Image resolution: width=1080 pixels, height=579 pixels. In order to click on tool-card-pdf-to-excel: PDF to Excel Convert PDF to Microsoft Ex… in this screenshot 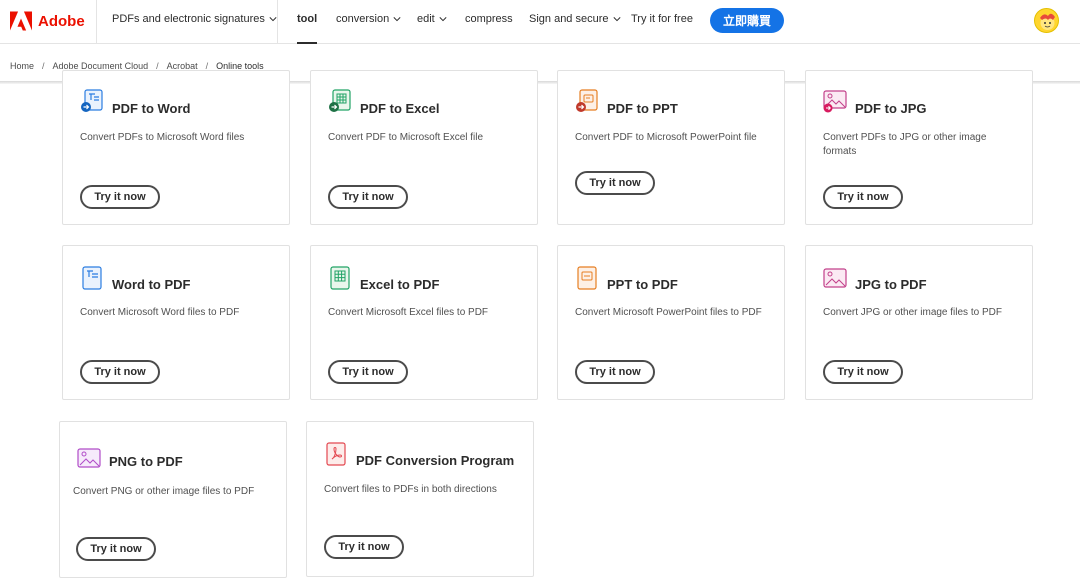, I will do `click(424, 147)`.